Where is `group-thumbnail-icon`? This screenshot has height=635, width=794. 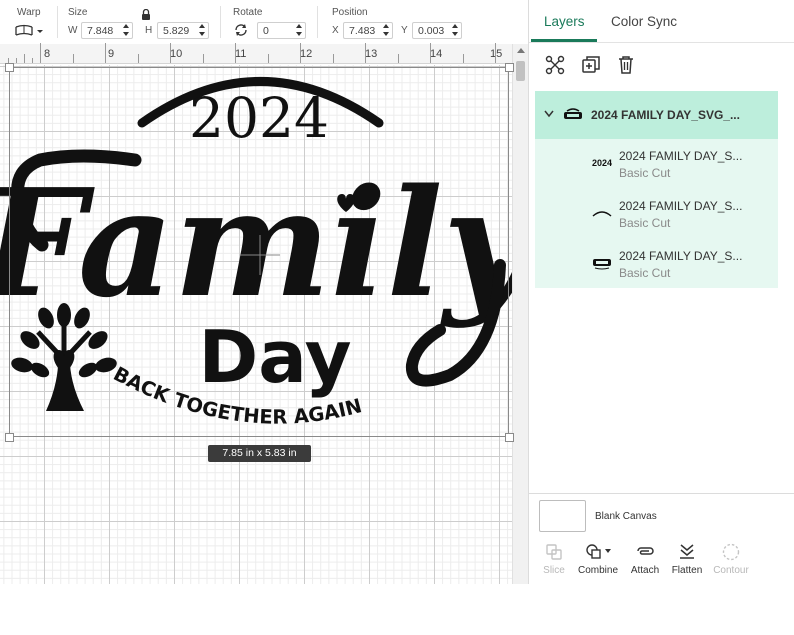
group-thumbnail-icon is located at coordinates (573, 113).